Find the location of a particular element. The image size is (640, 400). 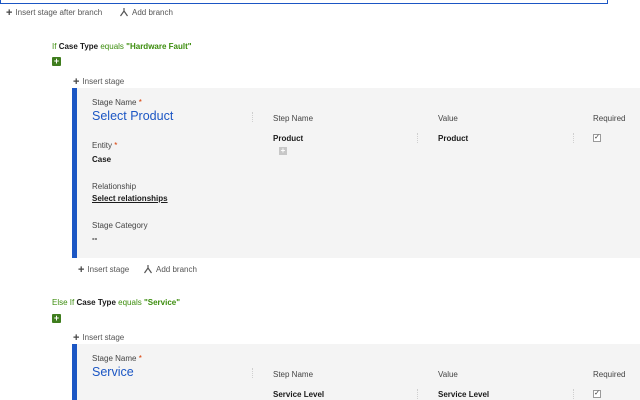

entity-label: Entity * is located at coordinates (105, 145).